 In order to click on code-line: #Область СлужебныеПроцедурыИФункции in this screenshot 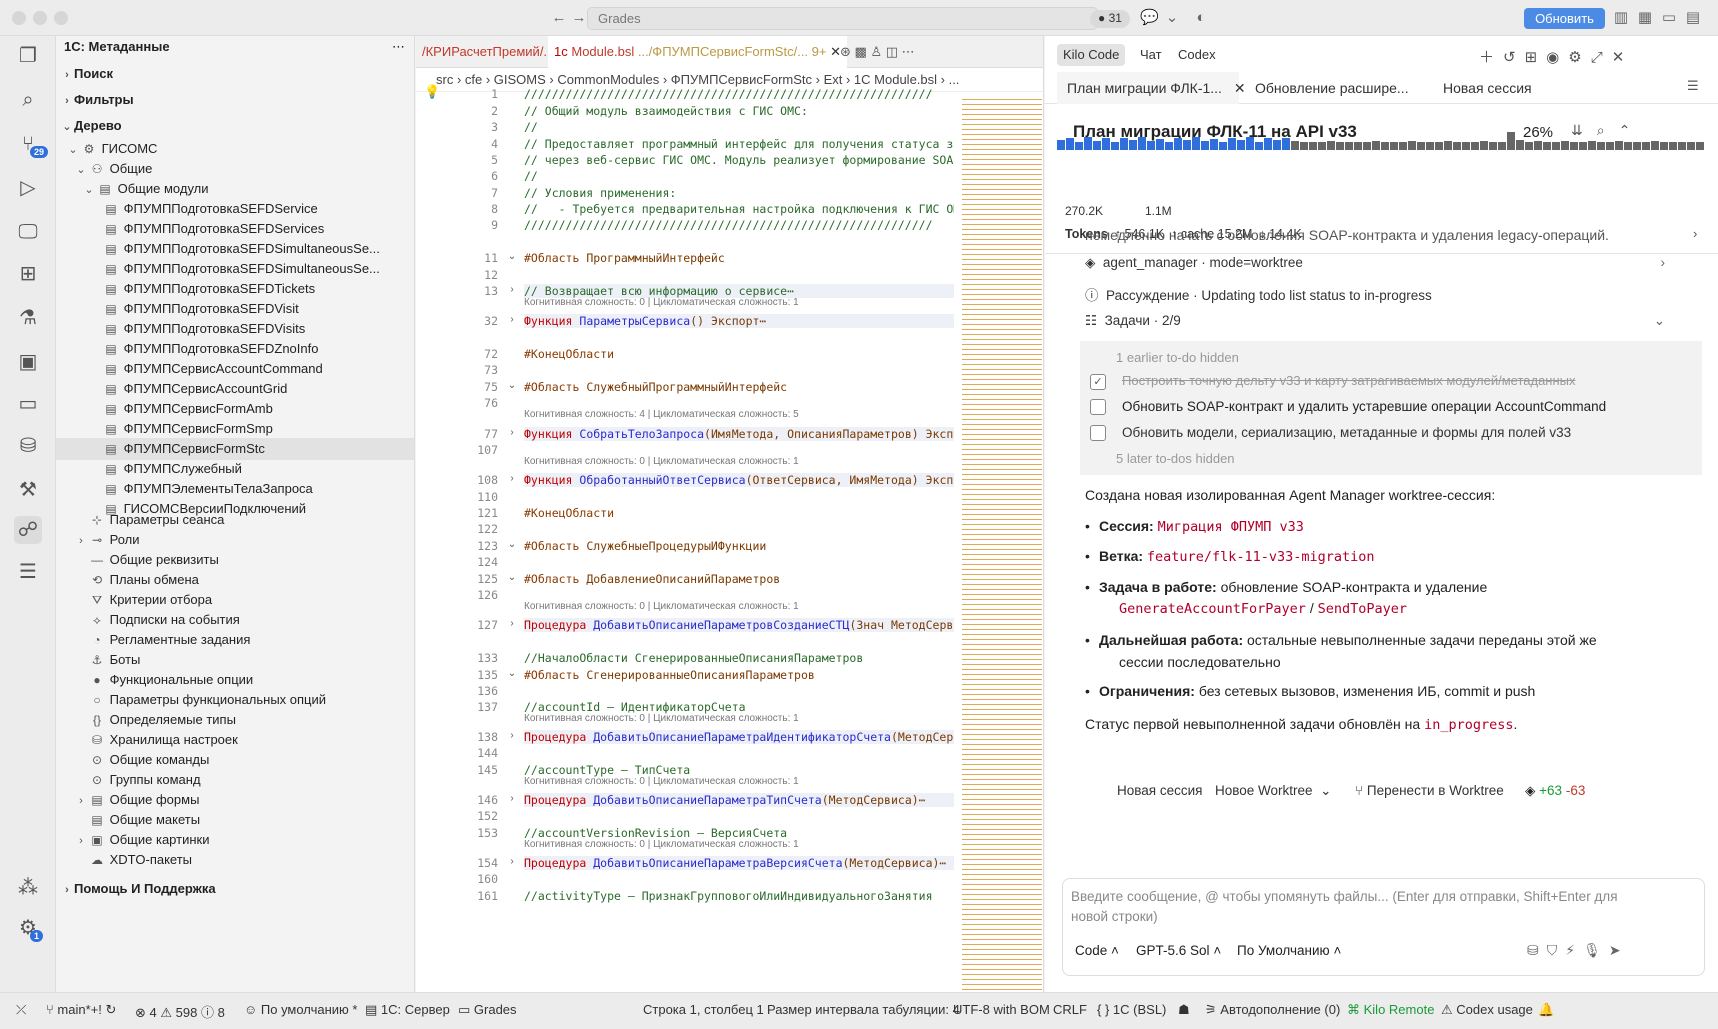, I will do `click(739, 546)`.